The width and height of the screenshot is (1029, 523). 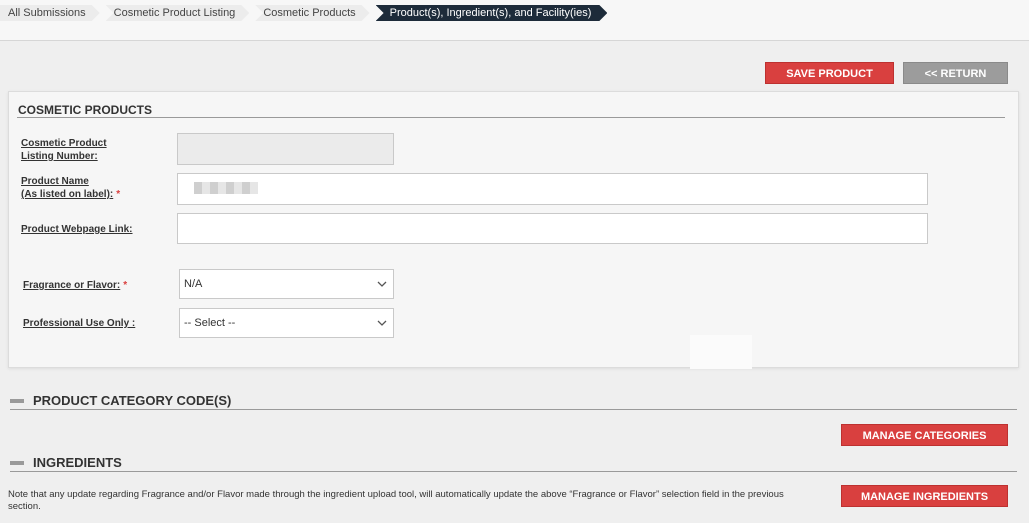 I want to click on fragrance-label: Fragrance or Flavor: *, so click(x=75, y=285).